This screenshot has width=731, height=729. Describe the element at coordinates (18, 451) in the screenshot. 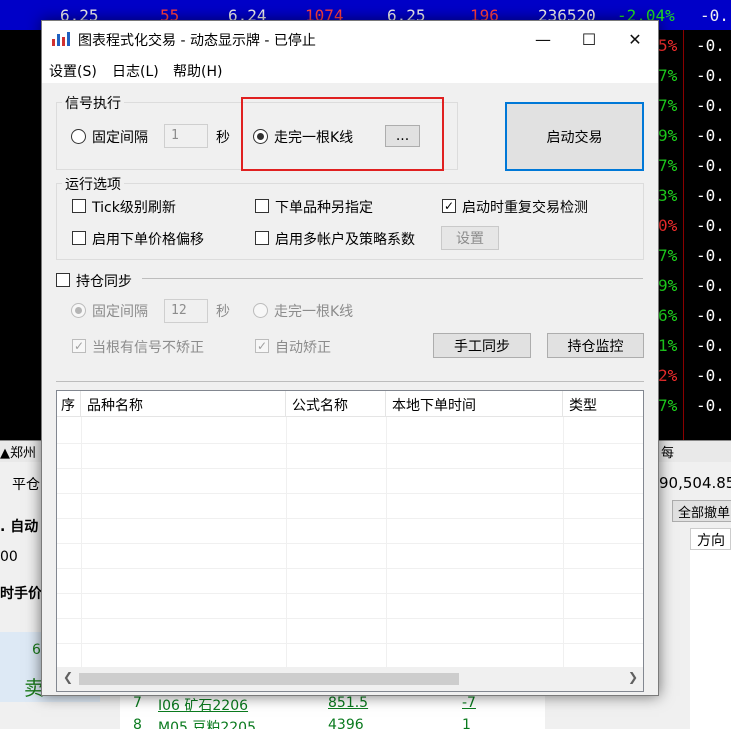

I see `tab-zhengzhou: ▲郑州` at that location.